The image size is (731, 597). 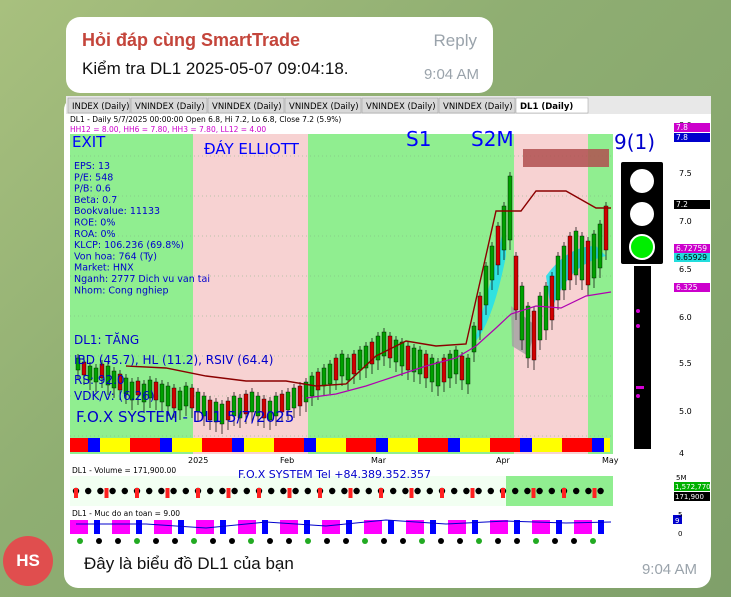 I want to click on x-axis-label: Mar, so click(x=379, y=460).